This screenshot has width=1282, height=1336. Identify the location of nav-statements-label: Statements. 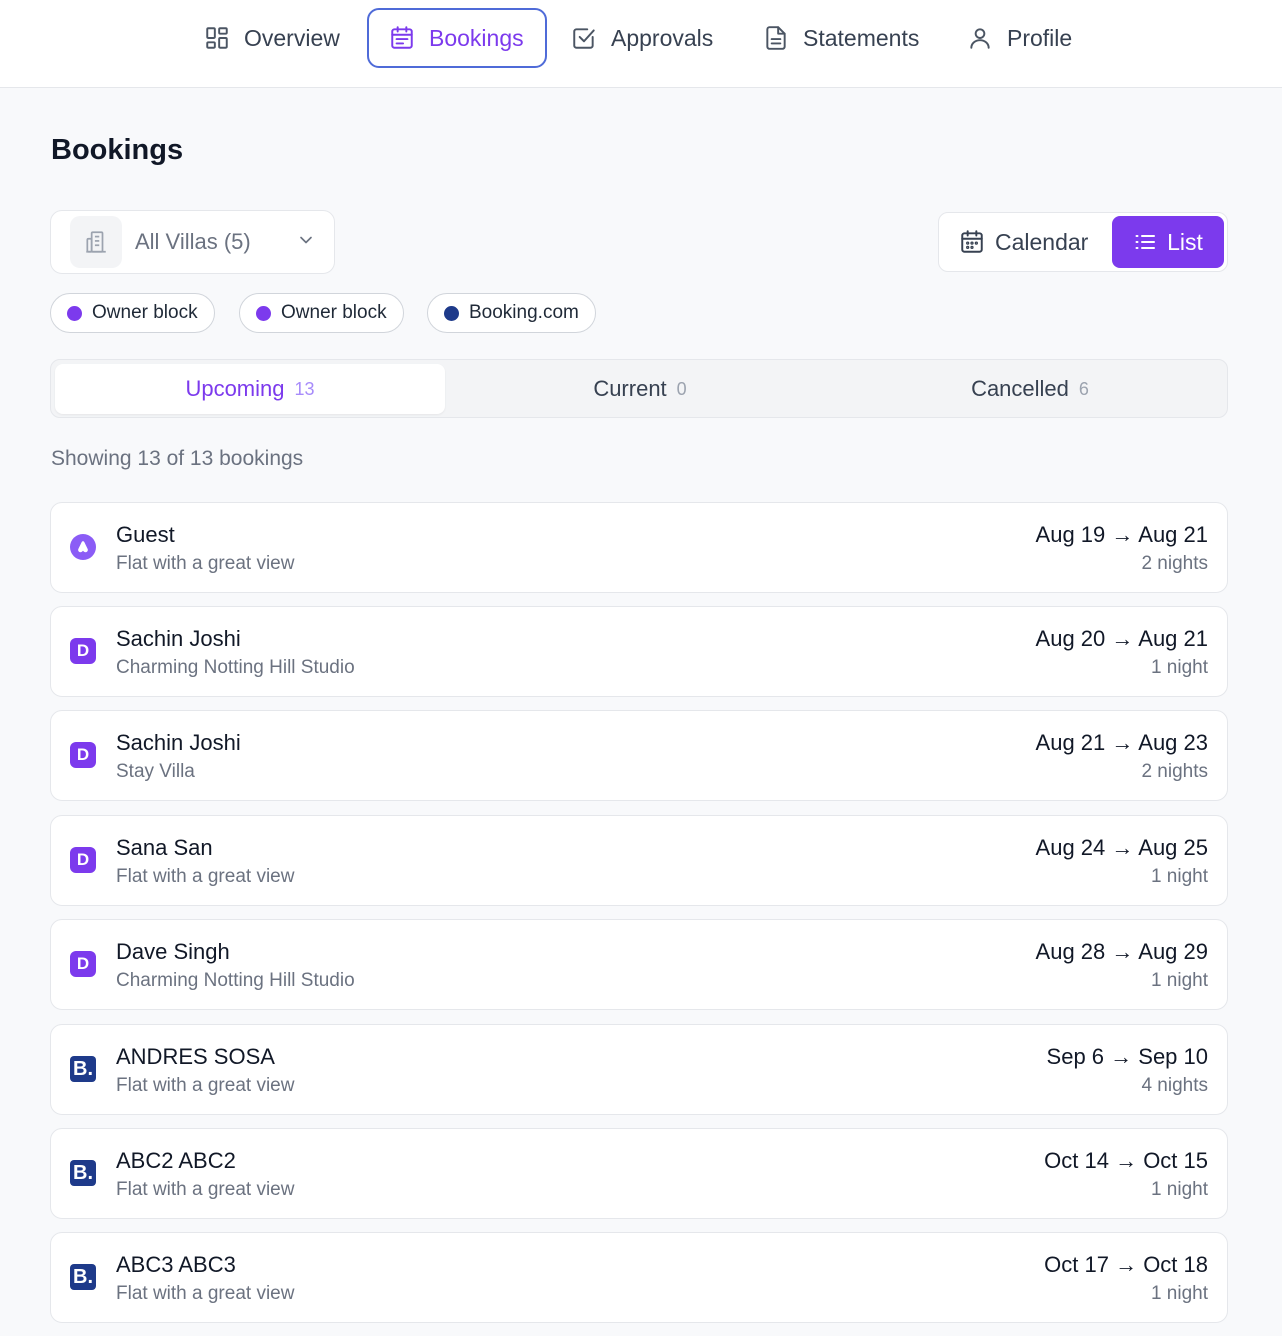
(861, 37).